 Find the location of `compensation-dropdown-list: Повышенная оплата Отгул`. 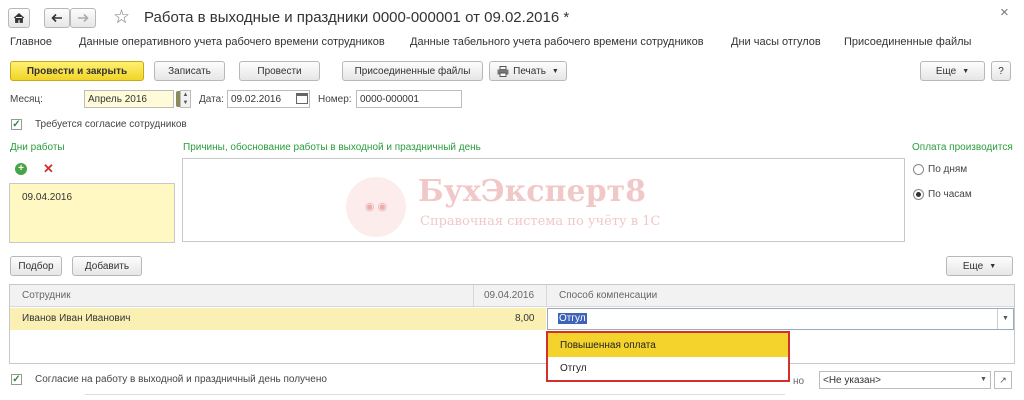

compensation-dropdown-list: Повышенная оплата Отгул is located at coordinates (668, 356).